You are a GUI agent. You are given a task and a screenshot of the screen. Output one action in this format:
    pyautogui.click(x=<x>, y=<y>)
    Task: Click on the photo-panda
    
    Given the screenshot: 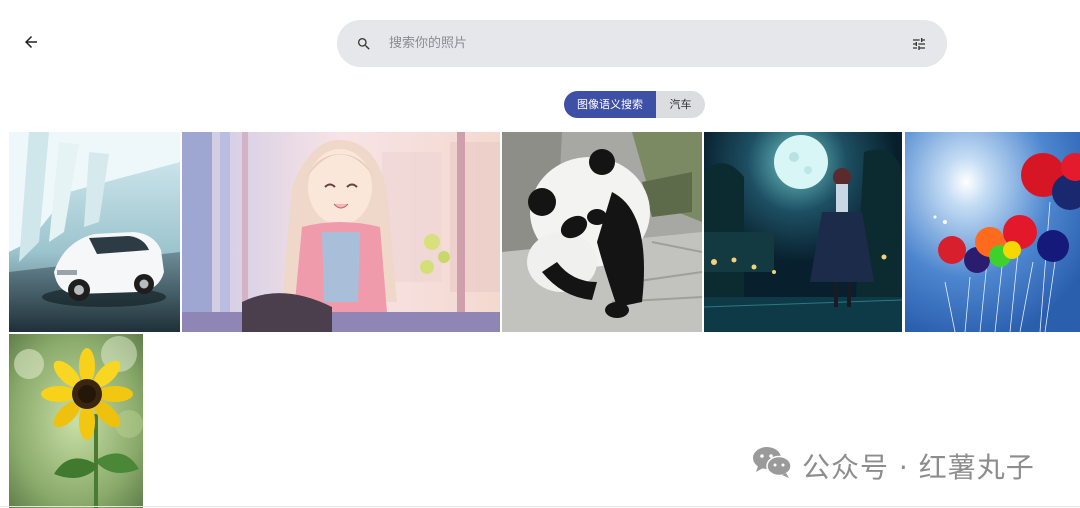 What is the action you would take?
    pyautogui.click(x=602, y=232)
    